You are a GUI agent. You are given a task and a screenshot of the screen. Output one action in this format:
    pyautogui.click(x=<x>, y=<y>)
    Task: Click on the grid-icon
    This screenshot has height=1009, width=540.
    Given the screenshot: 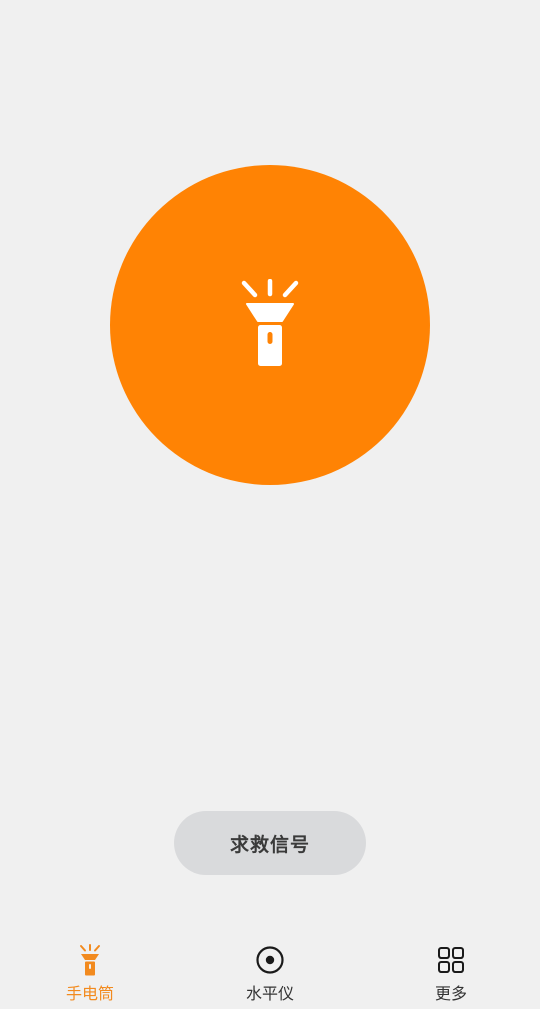 What is the action you would take?
    pyautogui.click(x=451, y=960)
    